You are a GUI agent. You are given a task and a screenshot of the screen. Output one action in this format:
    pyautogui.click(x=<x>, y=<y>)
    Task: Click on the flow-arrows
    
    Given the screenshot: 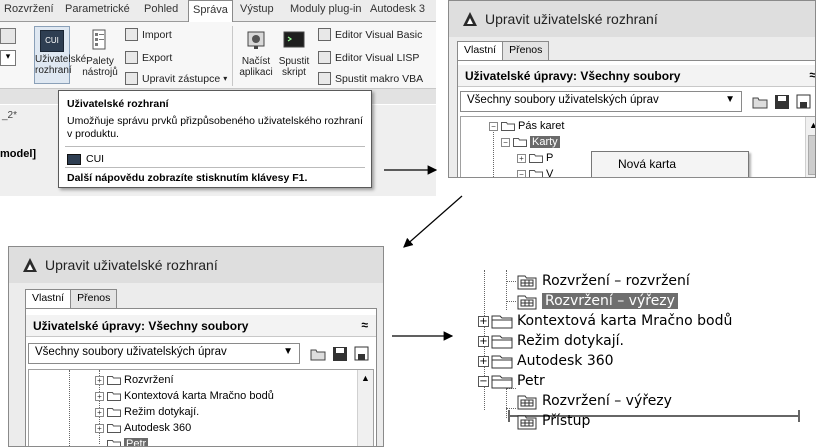 What is the action you would take?
    pyautogui.click(x=423, y=253)
    